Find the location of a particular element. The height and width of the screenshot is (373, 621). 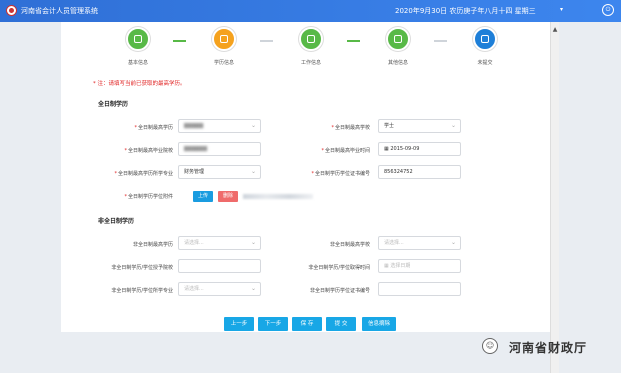

fulltime-major-select: 财务管理 ⌄ is located at coordinates (219, 172).